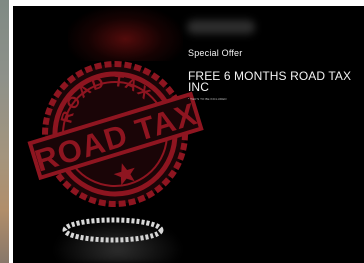  What do you see at coordinates (215, 53) in the screenshot?
I see `offer-eyebrow: Special Offer` at bounding box center [215, 53].